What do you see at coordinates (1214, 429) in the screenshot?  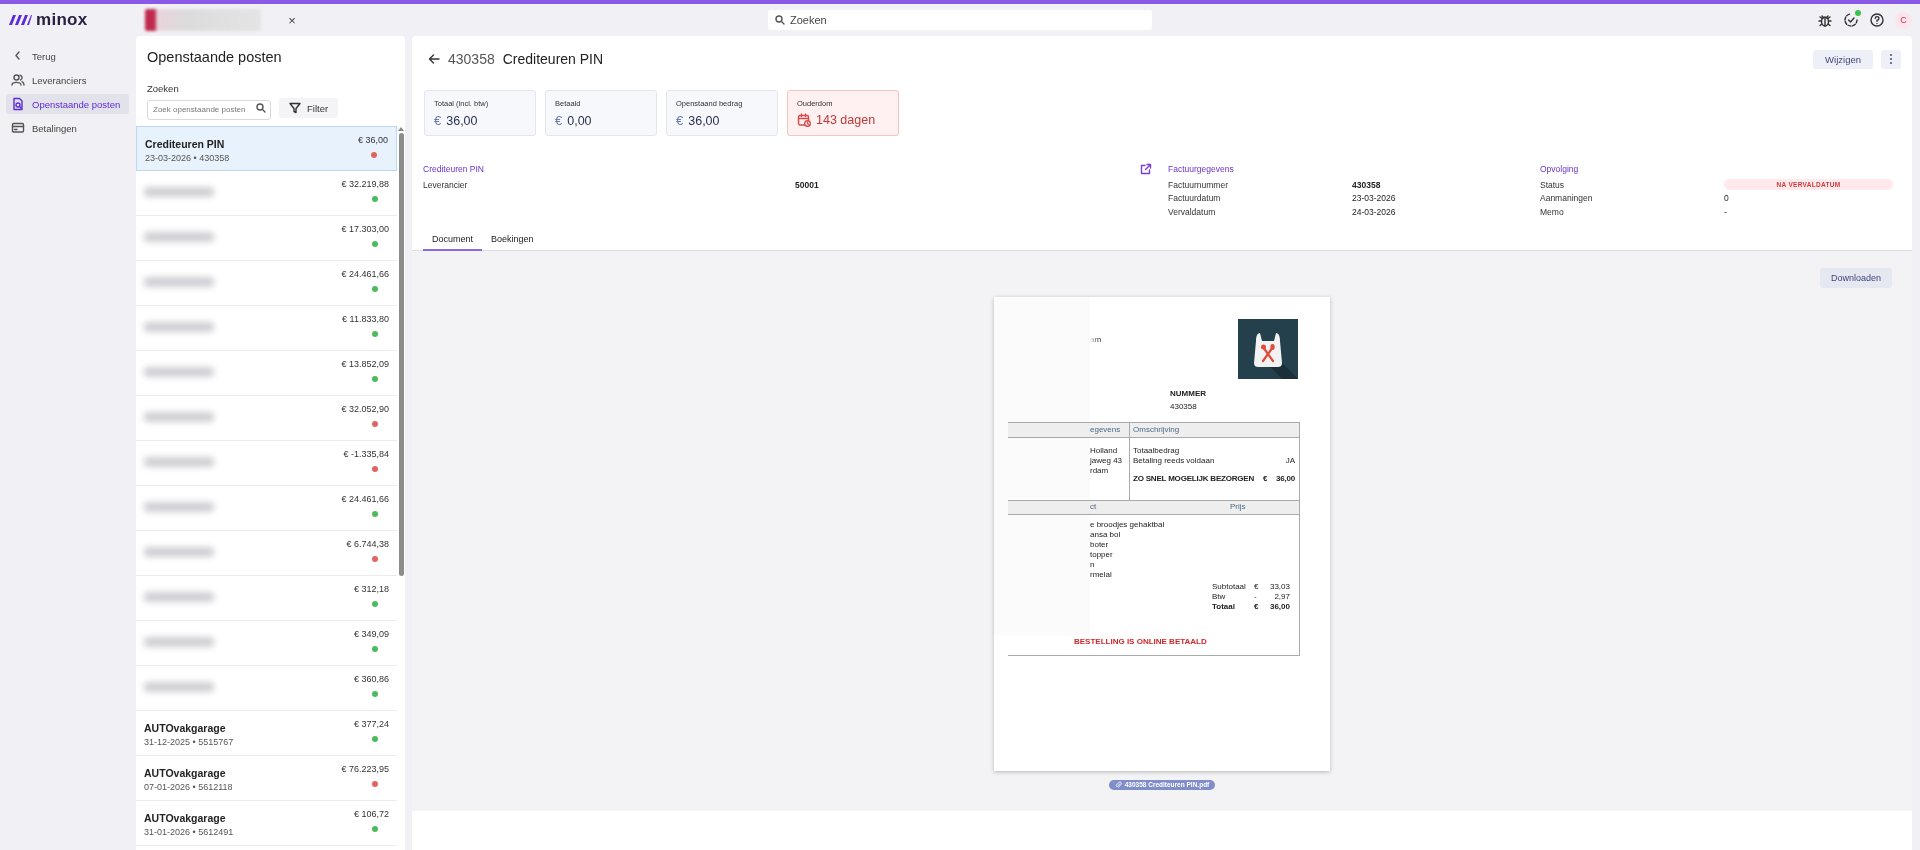 I see `document-text: Omschrijving` at bounding box center [1214, 429].